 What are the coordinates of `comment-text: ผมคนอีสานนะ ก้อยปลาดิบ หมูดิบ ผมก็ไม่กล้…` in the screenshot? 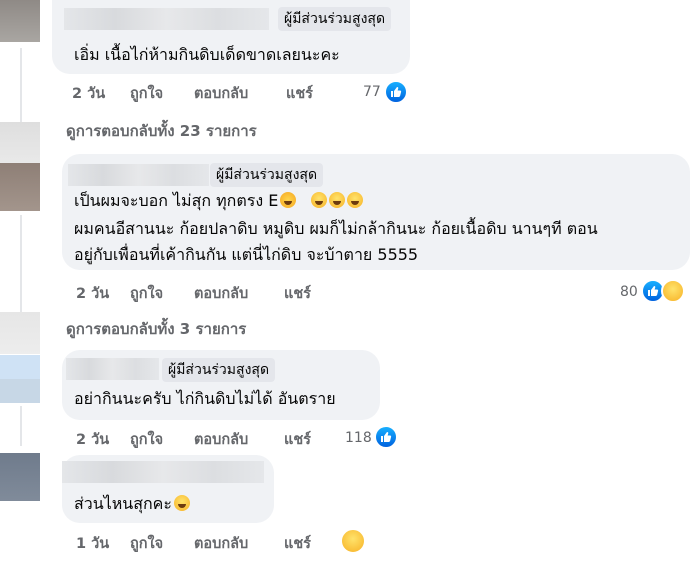 It's located at (336, 228).